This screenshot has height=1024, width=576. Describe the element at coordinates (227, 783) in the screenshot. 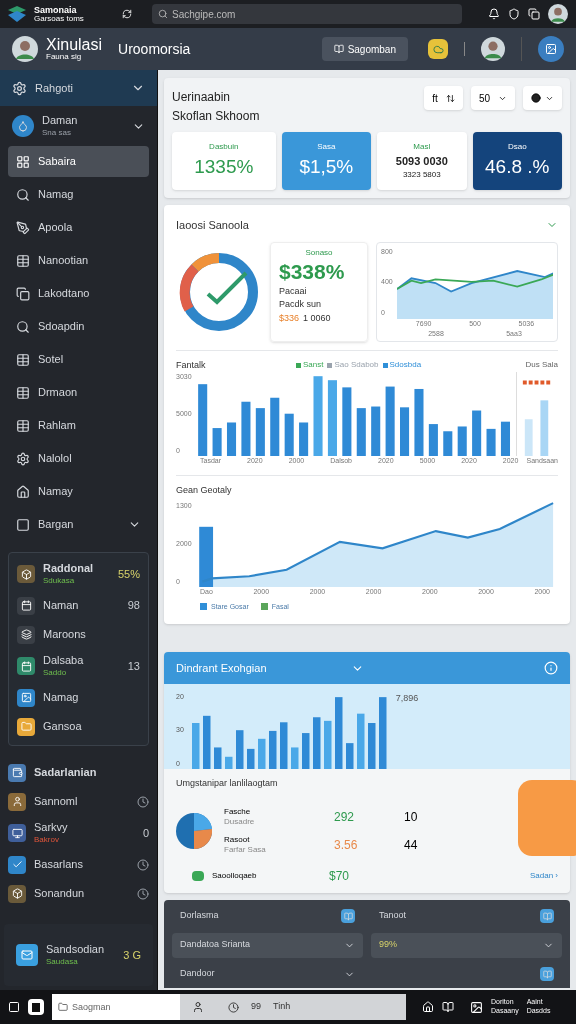

I see `breakdown-title: Umgstanipar lanlilaogtam` at that location.